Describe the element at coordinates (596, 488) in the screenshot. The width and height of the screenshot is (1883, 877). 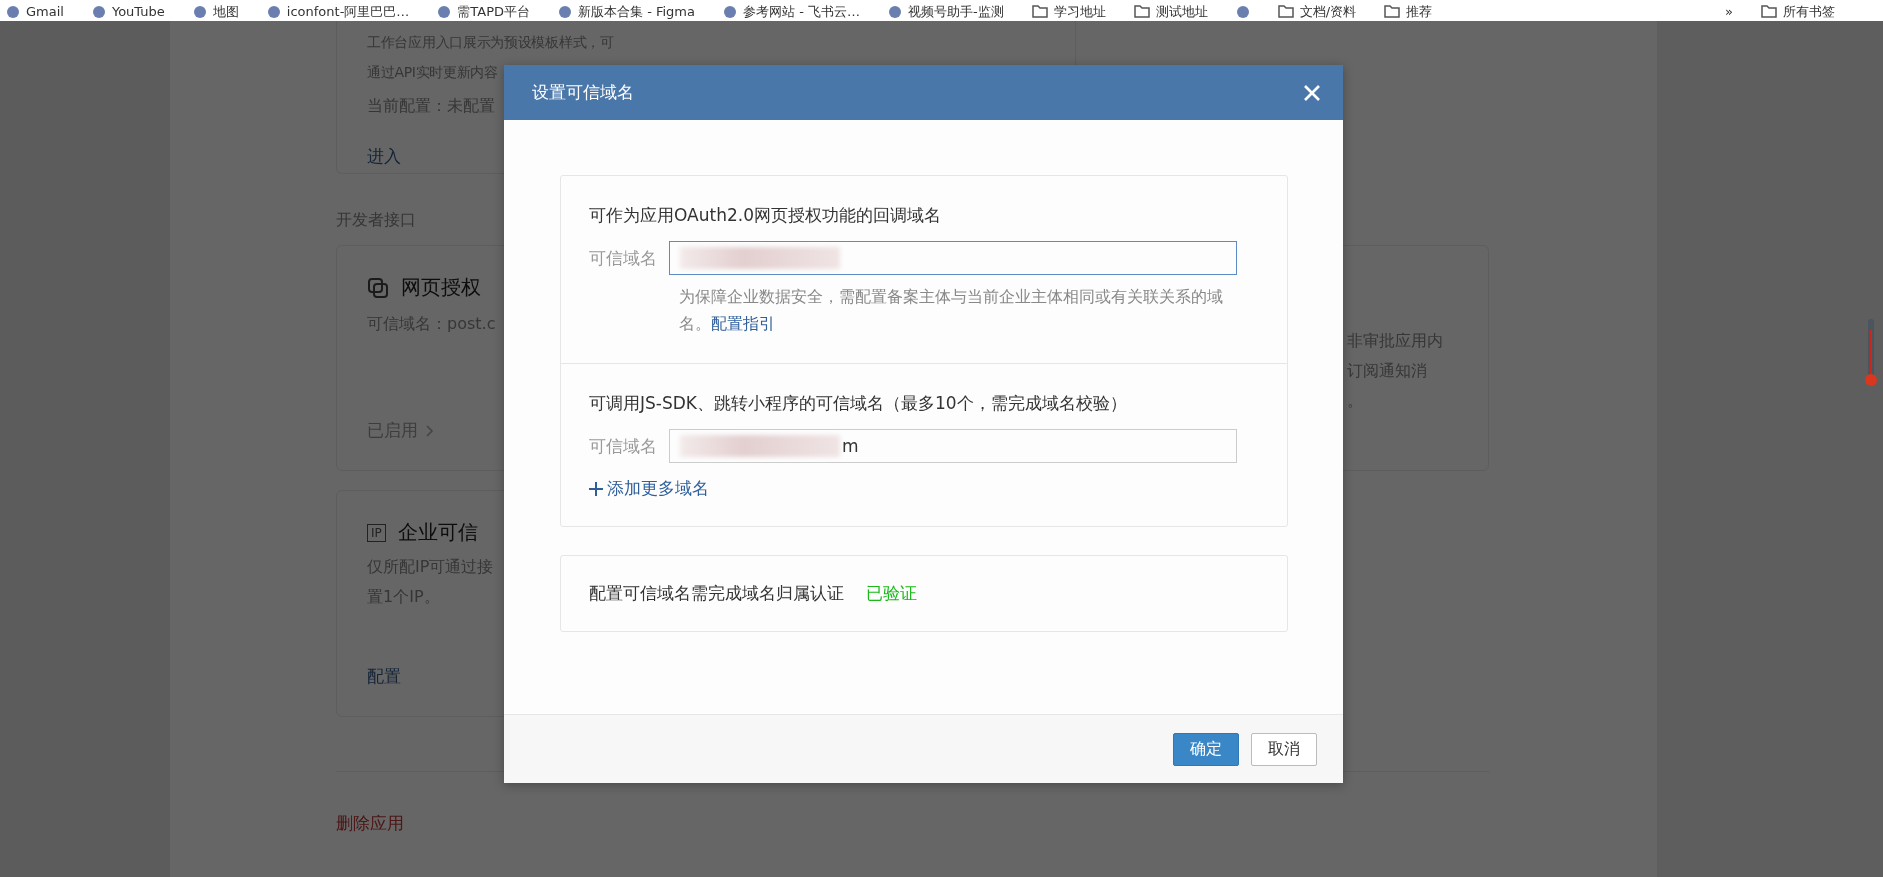
I see `plus-icon` at that location.